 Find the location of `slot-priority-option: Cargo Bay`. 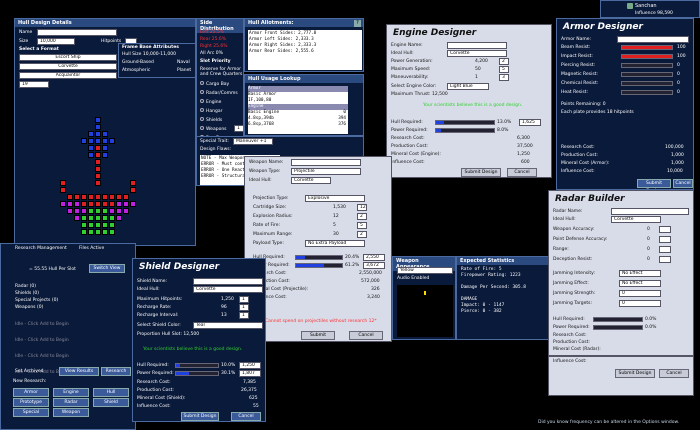

slot-priority-option: Cargo Bay is located at coordinates (214, 84).